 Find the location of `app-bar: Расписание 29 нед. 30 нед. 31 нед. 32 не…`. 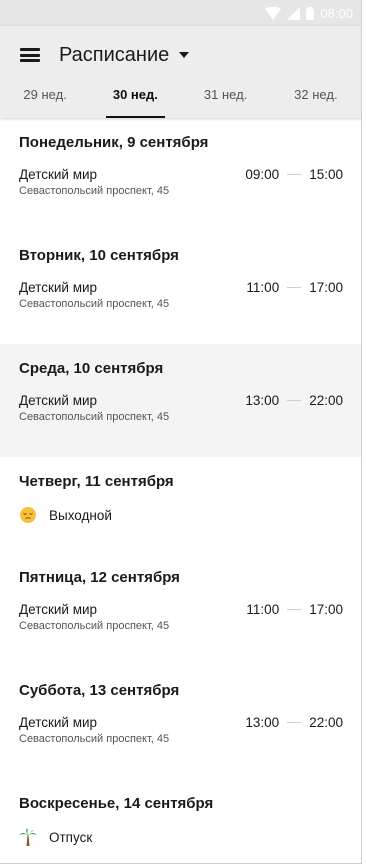

app-bar: Расписание 29 нед. 30 нед. 31 нед. 32 не… is located at coordinates (180, 72).